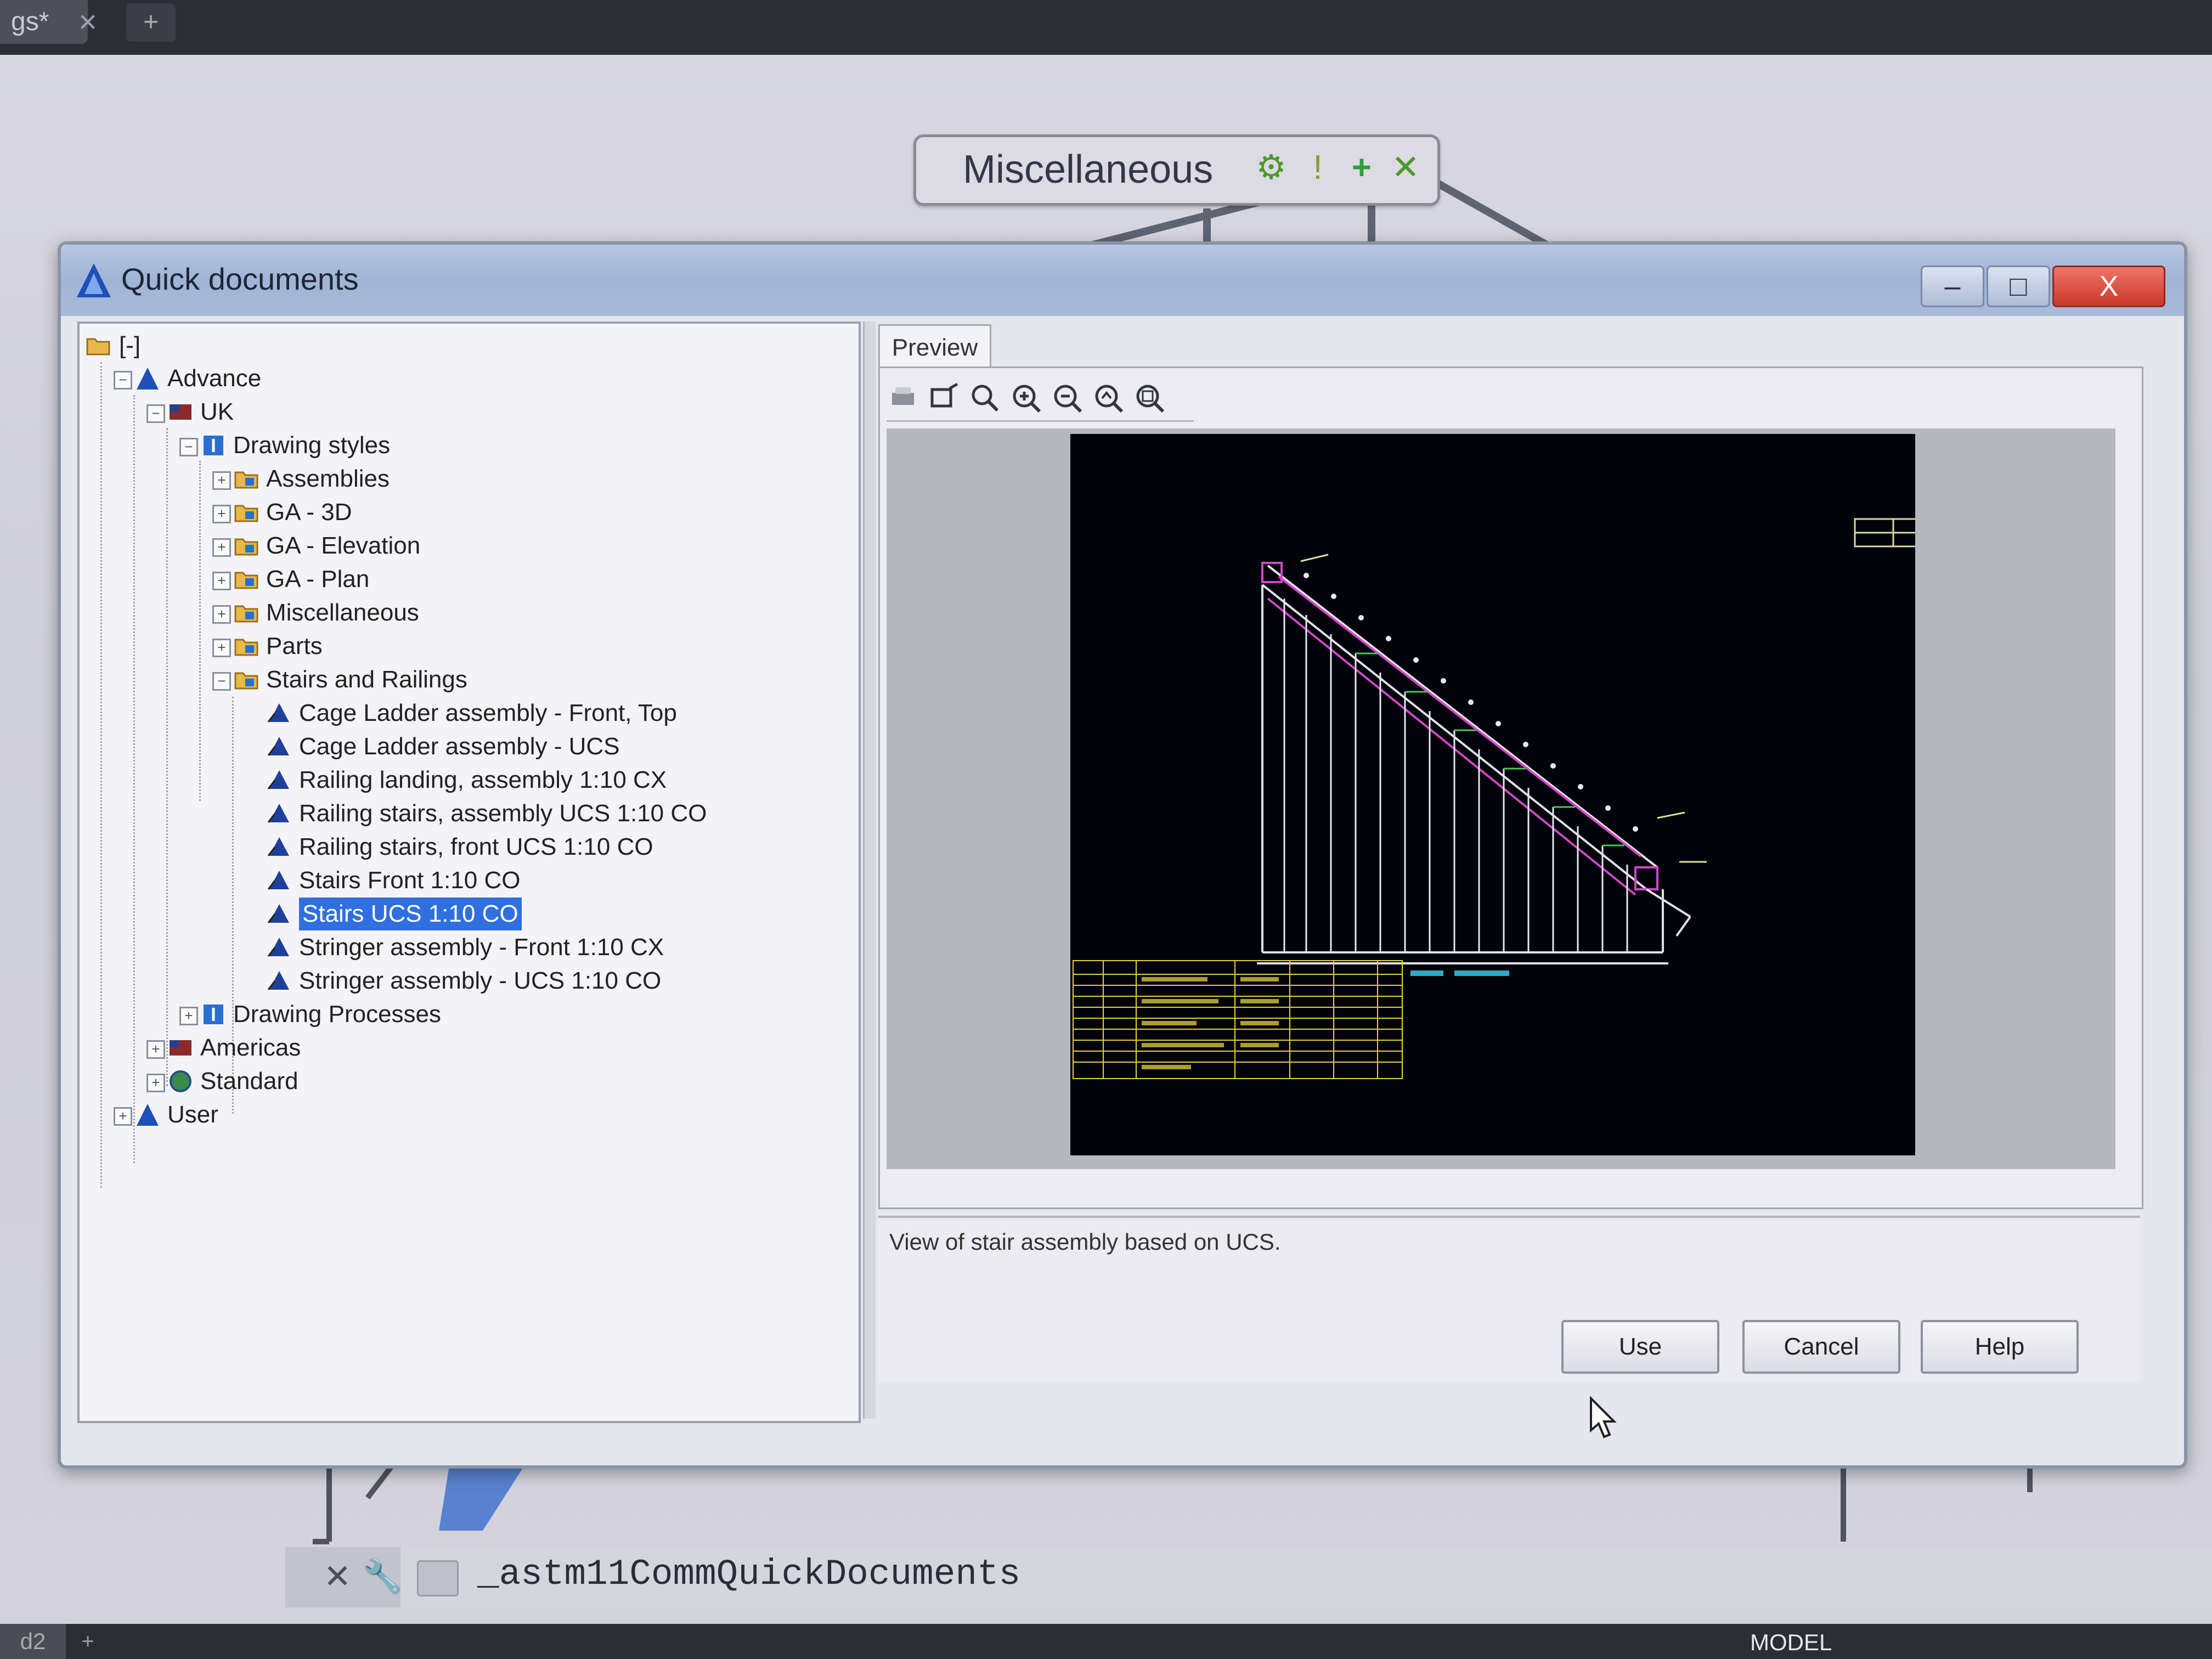 The width and height of the screenshot is (2212, 1659). Describe the element at coordinates (1106, 1641) in the screenshot. I see `status-bar: d2 + MODEL` at that location.